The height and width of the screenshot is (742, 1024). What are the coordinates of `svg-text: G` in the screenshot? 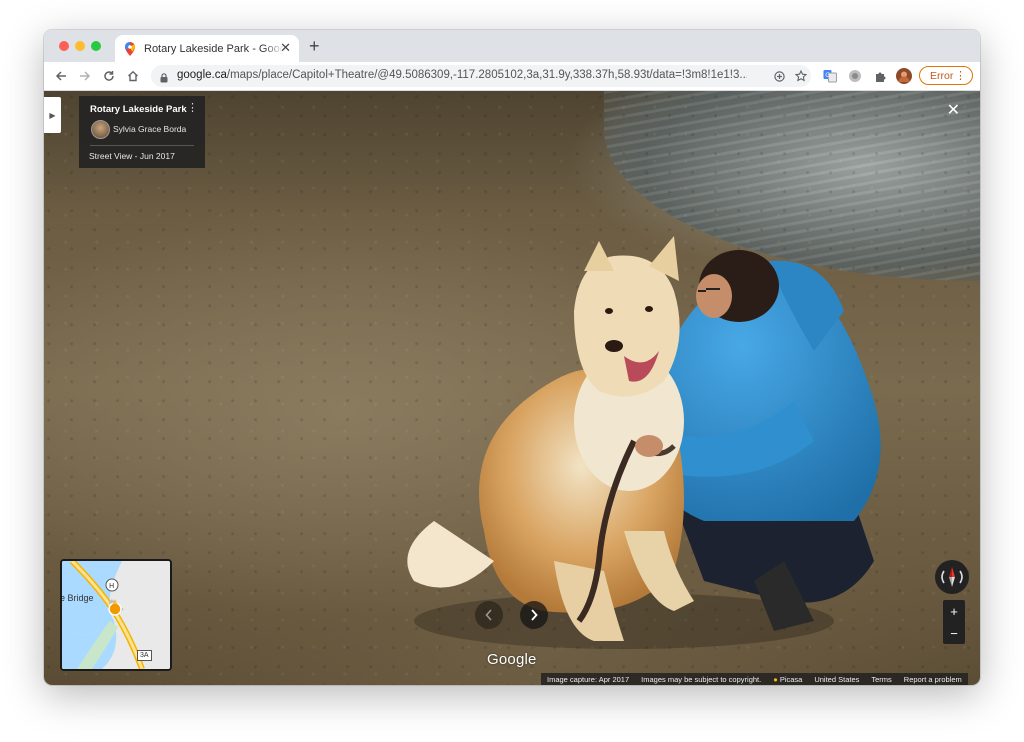 It's located at (827, 75).